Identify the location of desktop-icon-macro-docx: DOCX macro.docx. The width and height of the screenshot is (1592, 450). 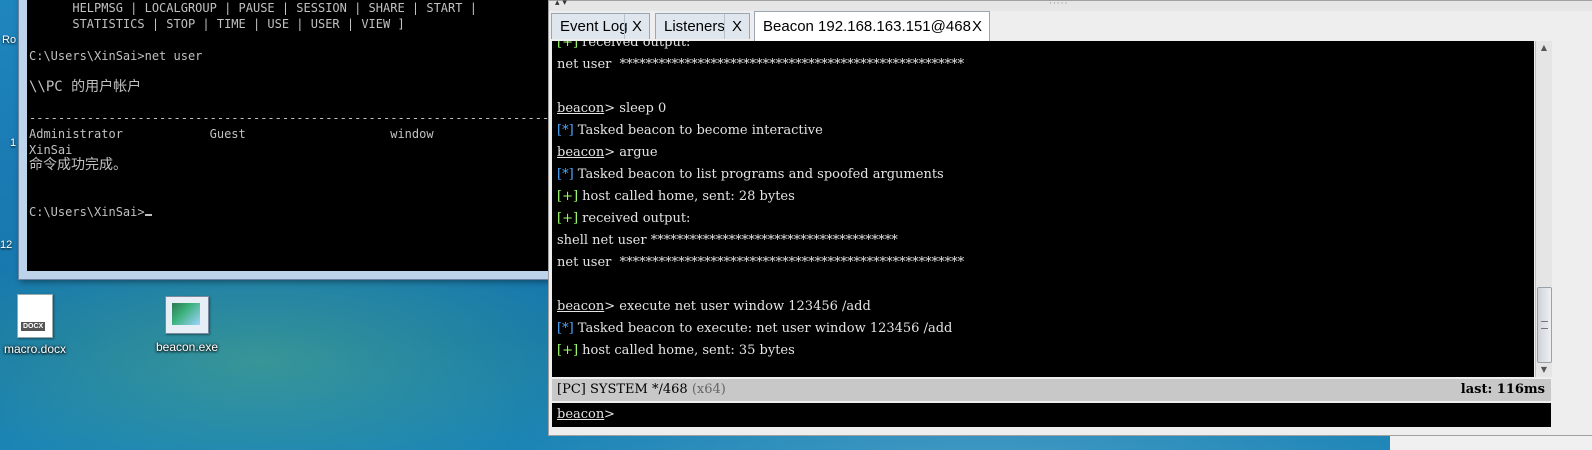
(40, 325).